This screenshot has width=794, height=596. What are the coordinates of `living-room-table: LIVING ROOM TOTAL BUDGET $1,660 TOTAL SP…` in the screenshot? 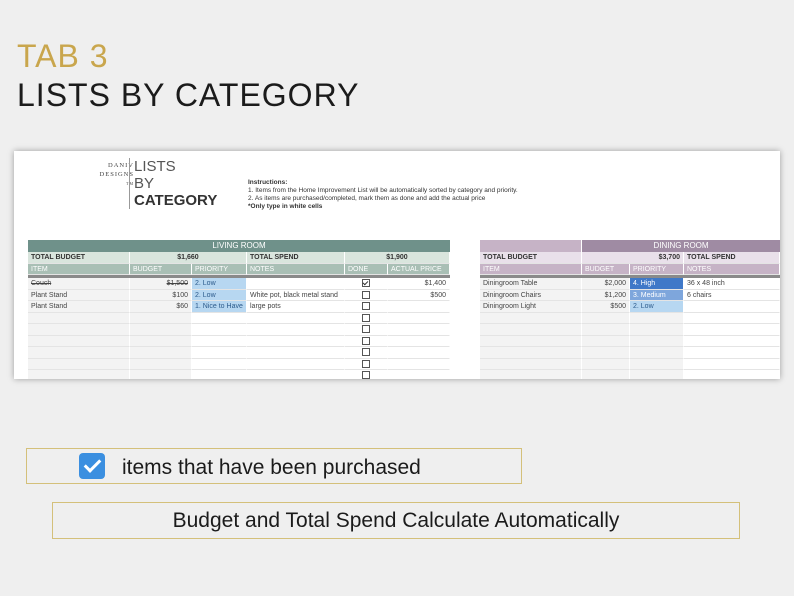 It's located at (239, 309).